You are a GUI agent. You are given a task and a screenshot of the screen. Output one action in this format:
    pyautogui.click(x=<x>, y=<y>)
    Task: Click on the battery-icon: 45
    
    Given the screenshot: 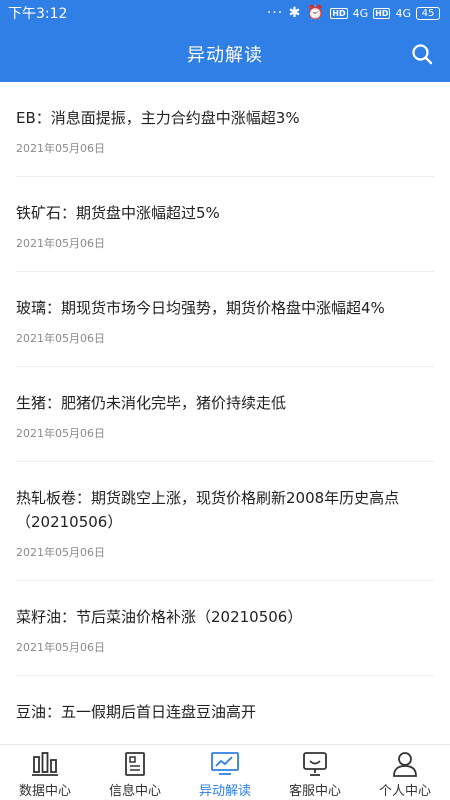 What is the action you would take?
    pyautogui.click(x=428, y=13)
    